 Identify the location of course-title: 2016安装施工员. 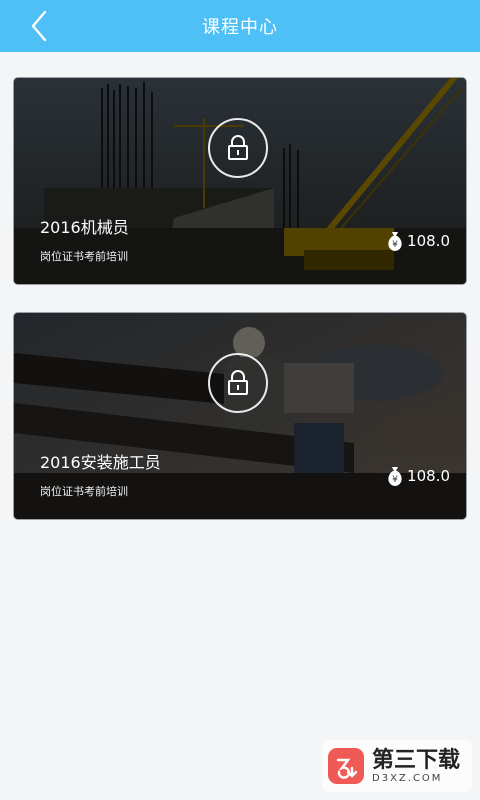
(100, 462).